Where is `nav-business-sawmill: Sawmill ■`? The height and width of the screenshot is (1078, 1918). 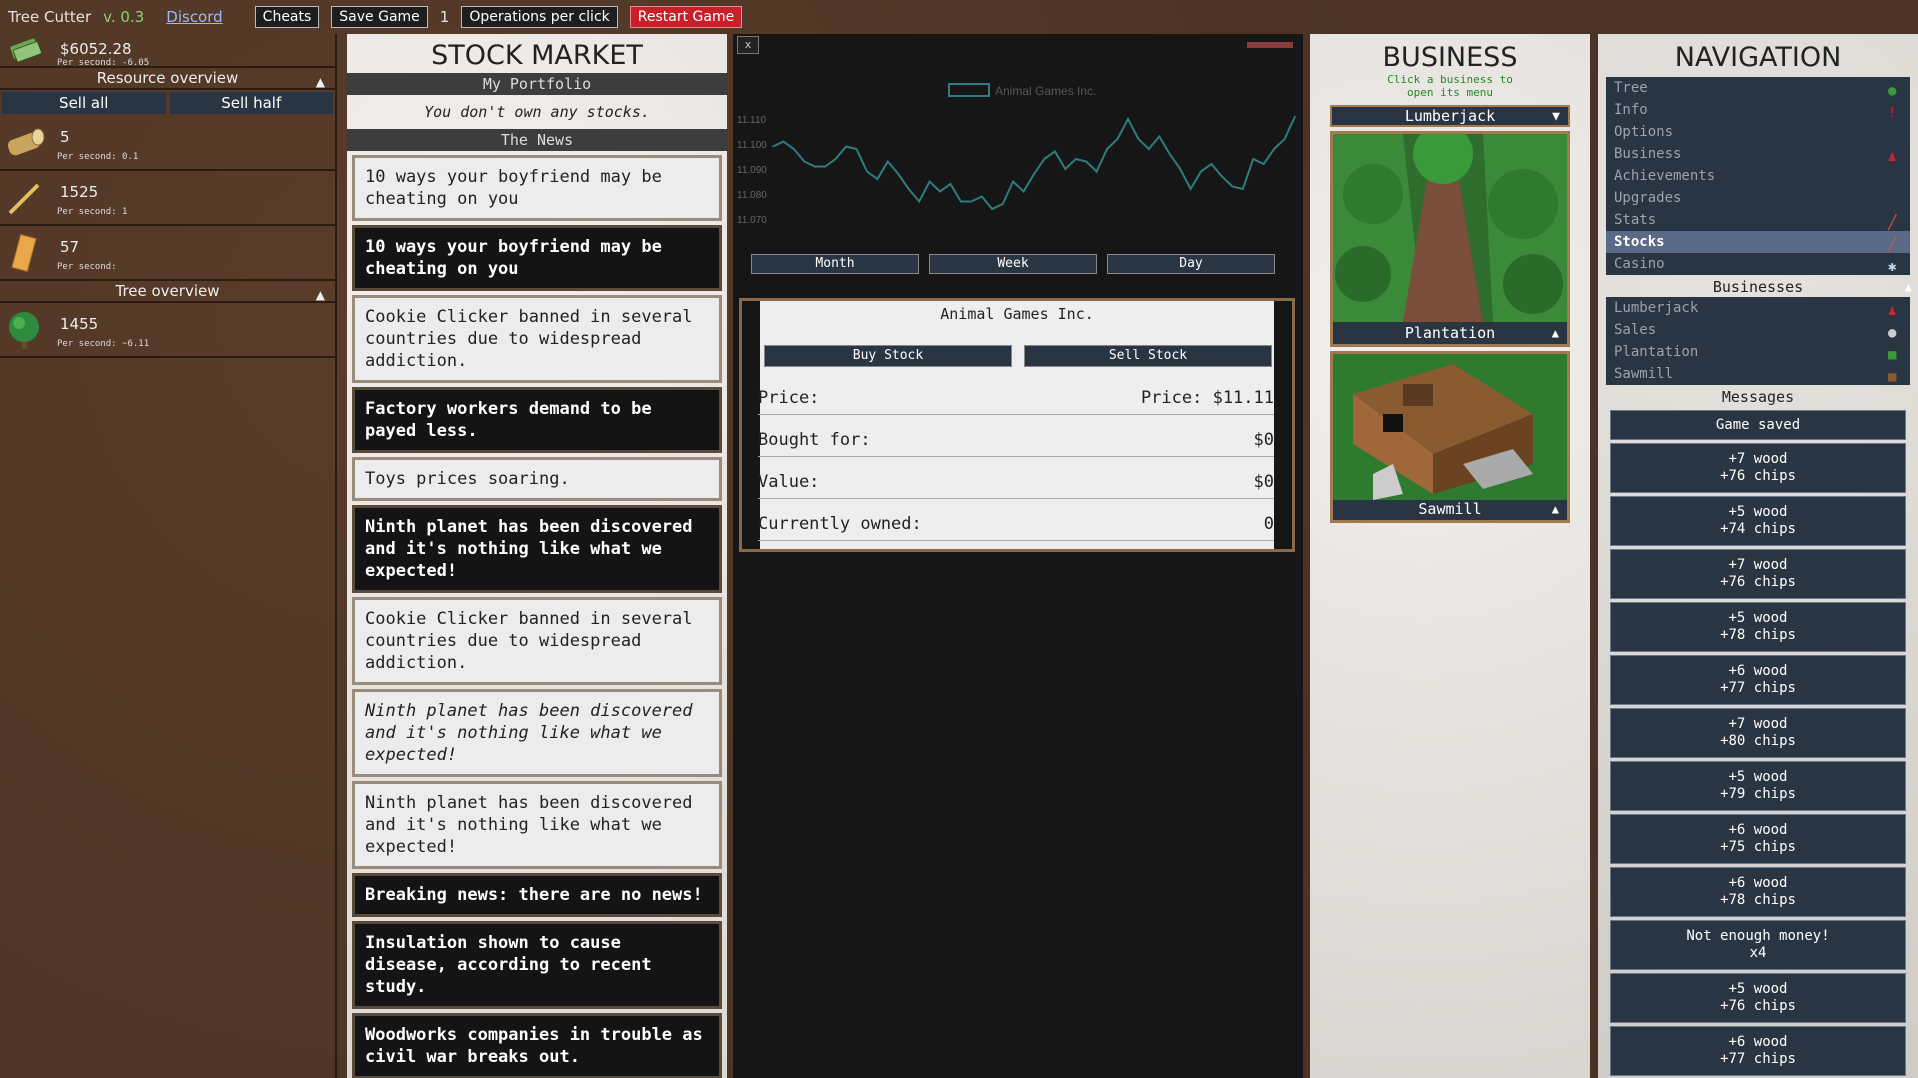 nav-business-sawmill: Sawmill ■ is located at coordinates (1758, 374).